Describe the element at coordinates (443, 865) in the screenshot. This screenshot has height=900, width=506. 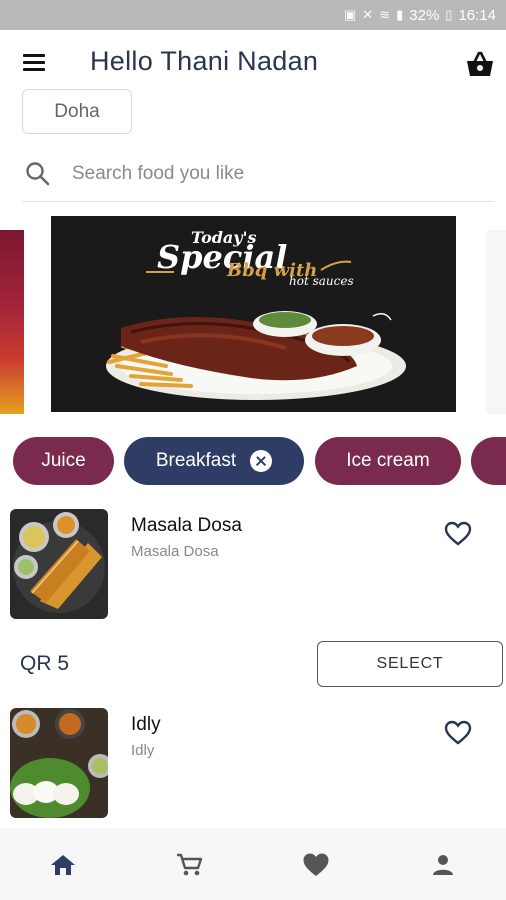
I see `person-icon` at that location.